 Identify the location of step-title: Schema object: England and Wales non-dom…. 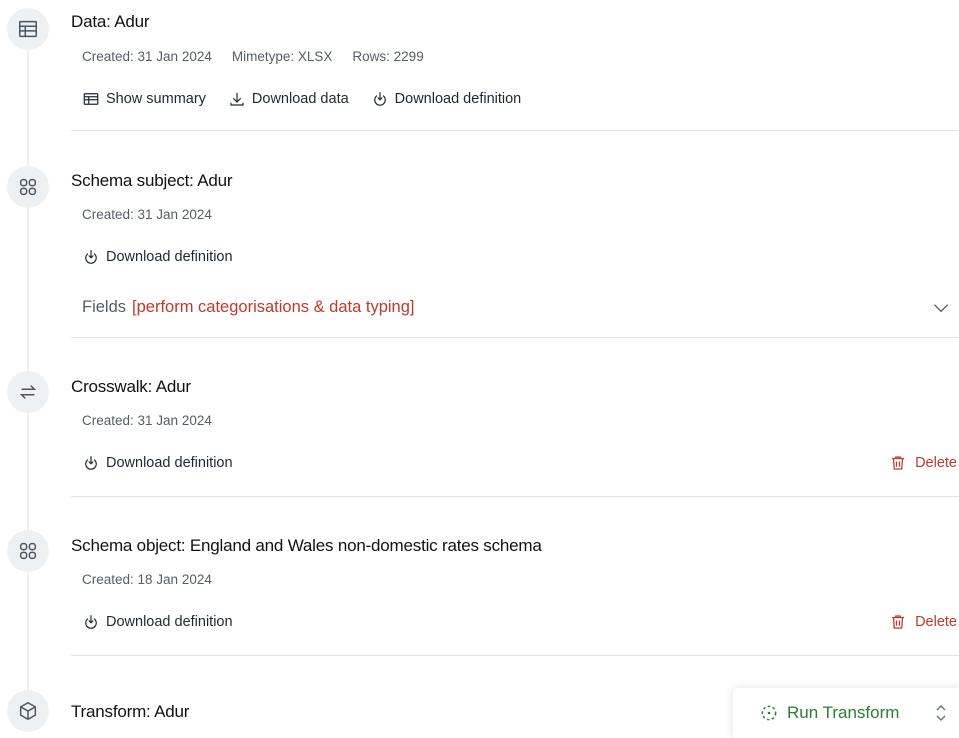
(306, 545).